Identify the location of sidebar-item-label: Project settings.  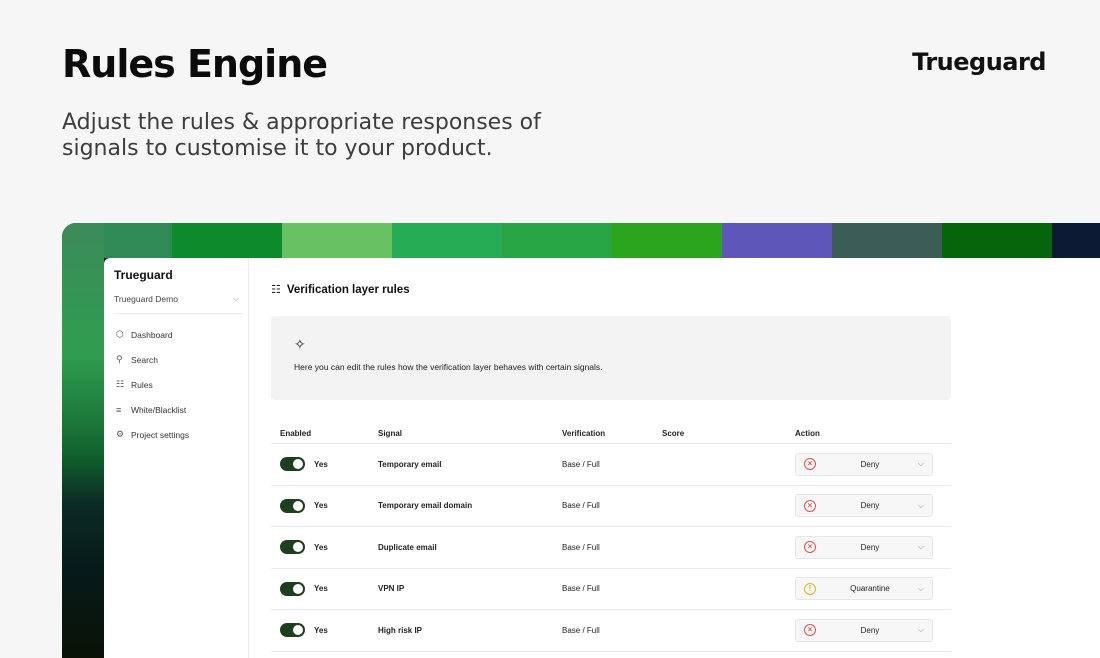
(160, 434).